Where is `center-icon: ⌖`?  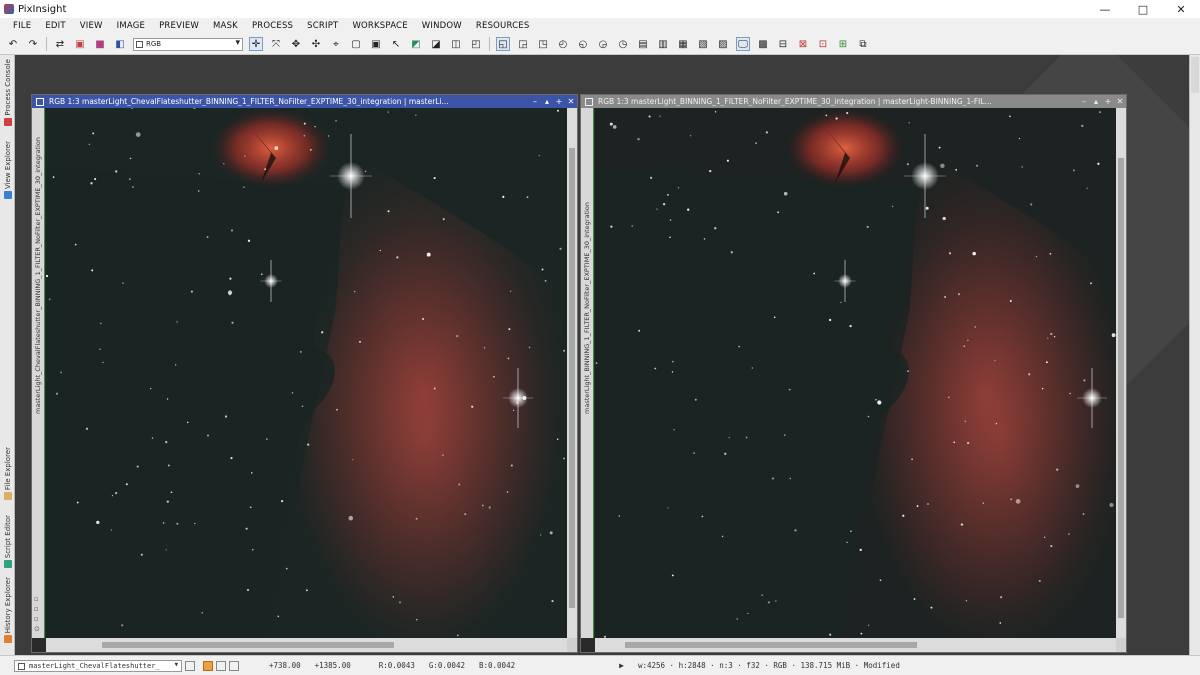 center-icon: ⌖ is located at coordinates (336, 44).